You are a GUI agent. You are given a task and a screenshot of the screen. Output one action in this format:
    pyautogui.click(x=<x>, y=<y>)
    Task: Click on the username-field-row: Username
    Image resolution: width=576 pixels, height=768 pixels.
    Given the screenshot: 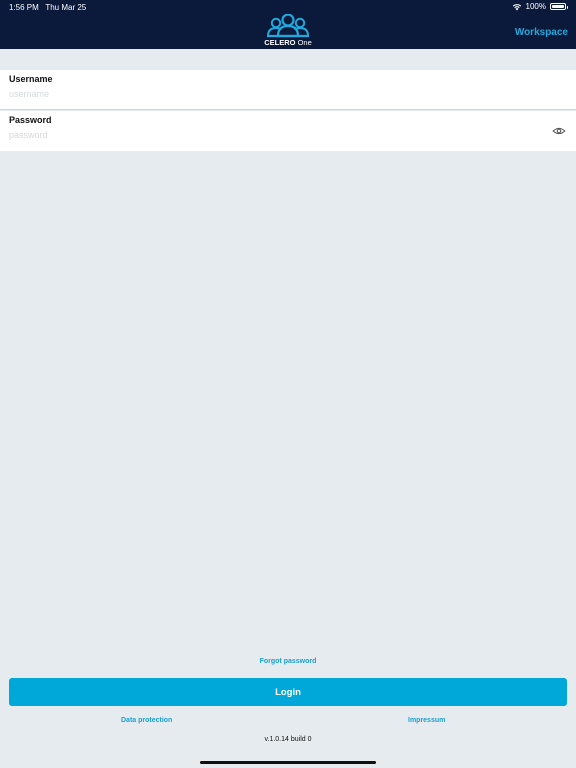 What is the action you would take?
    pyautogui.click(x=288, y=90)
    